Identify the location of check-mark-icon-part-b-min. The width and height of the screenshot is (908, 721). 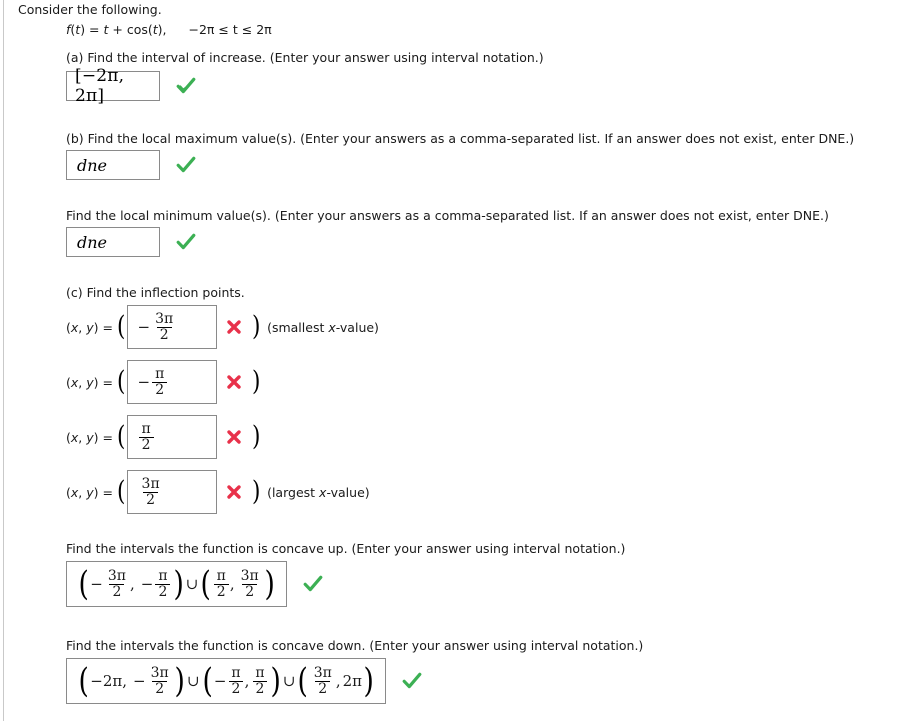
(186, 242).